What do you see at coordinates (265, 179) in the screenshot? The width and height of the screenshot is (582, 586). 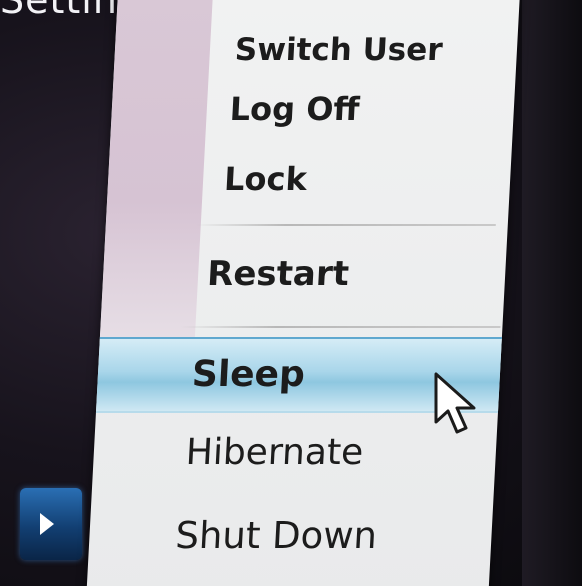 I see `menu-item-lock: Lock` at bounding box center [265, 179].